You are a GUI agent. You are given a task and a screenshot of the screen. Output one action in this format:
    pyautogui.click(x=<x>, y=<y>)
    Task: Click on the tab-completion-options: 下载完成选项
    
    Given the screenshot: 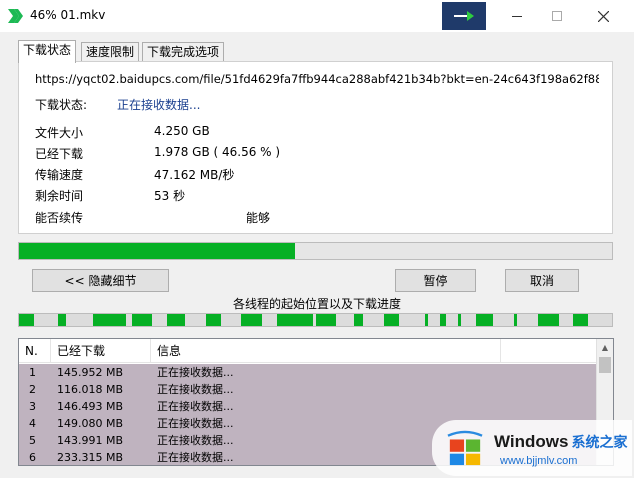 What is the action you would take?
    pyautogui.click(x=183, y=52)
    